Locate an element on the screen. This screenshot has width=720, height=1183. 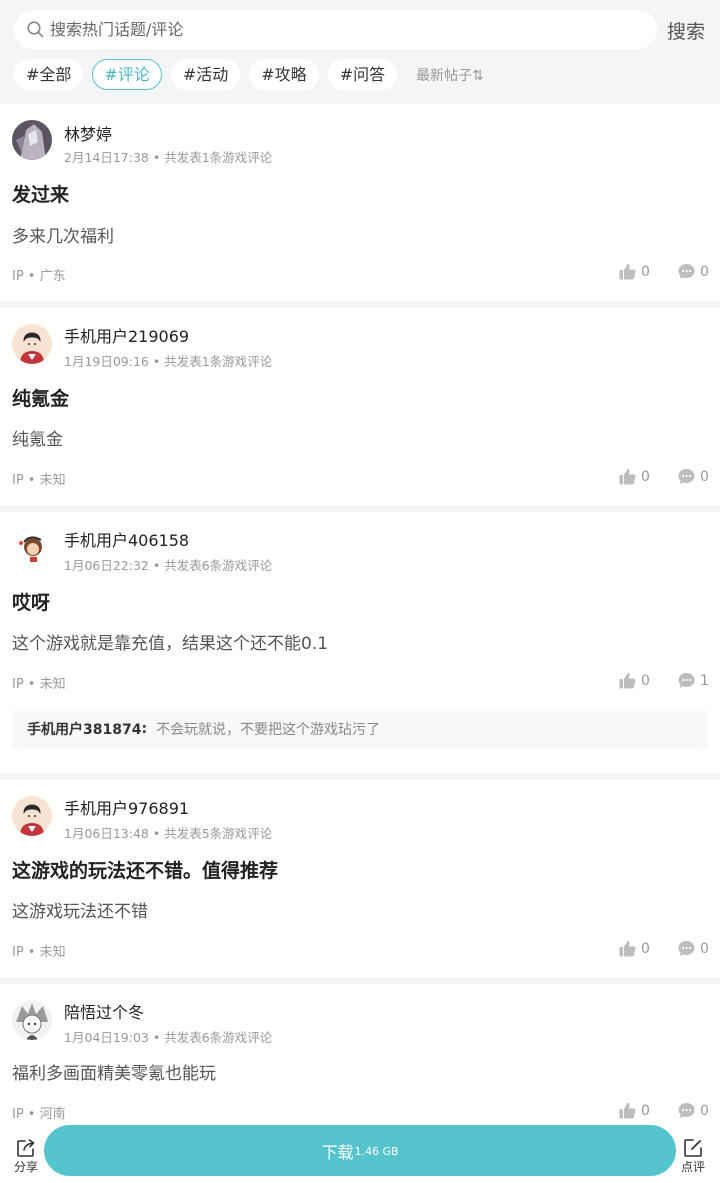
post-date: 1月19日09:16 is located at coordinates (106, 361).